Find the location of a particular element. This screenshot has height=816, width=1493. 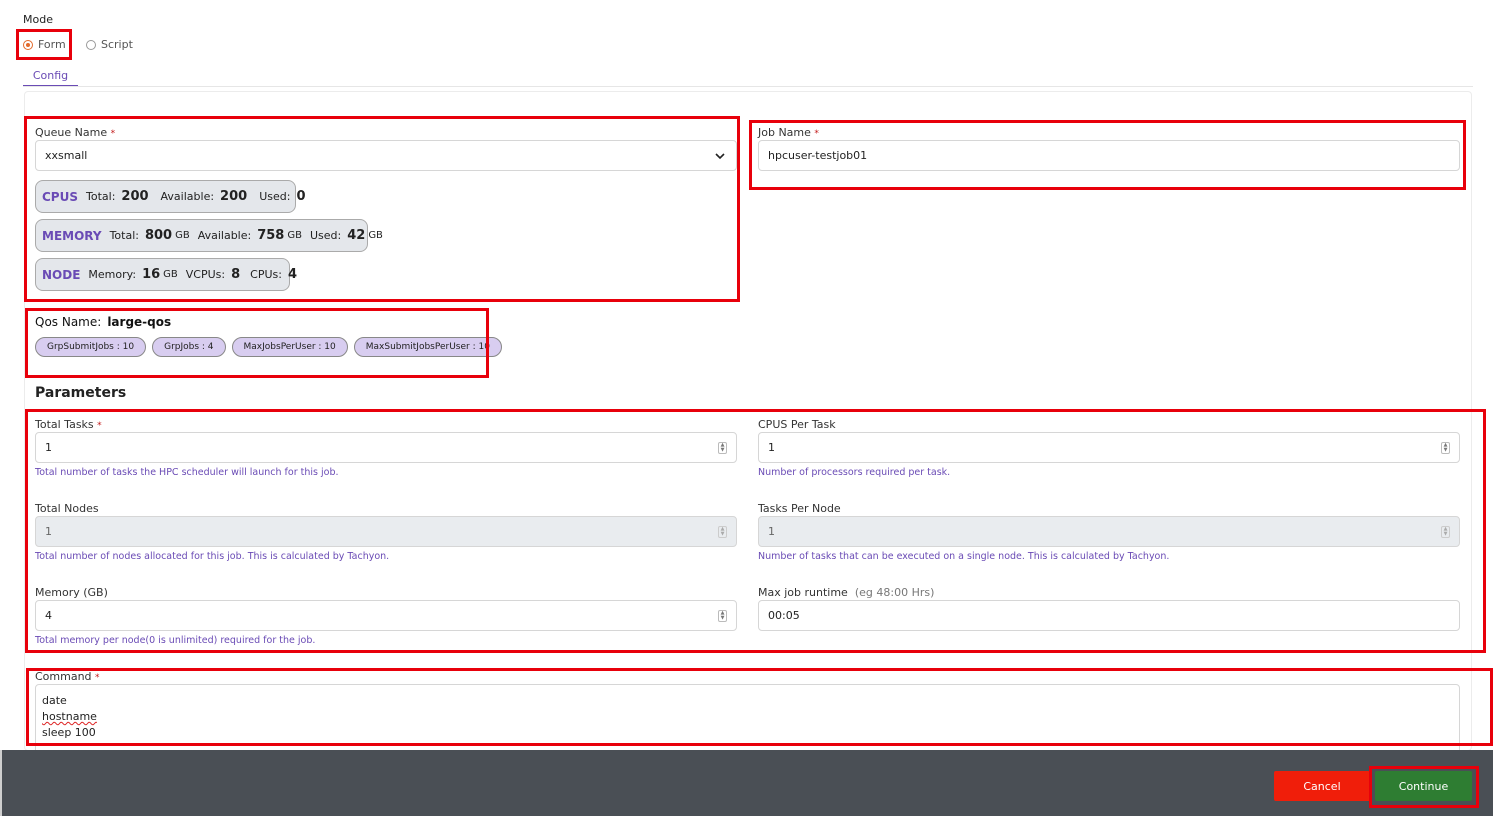

chevron-down-icon is located at coordinates (720, 156).